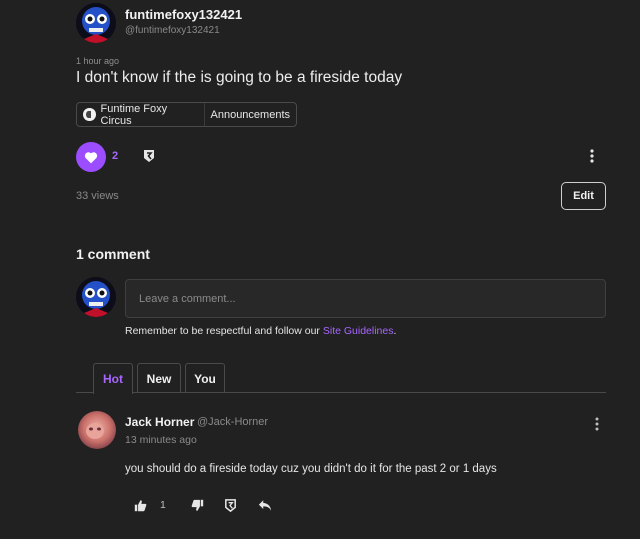  I want to click on tag-category: Announcements, so click(250, 114).